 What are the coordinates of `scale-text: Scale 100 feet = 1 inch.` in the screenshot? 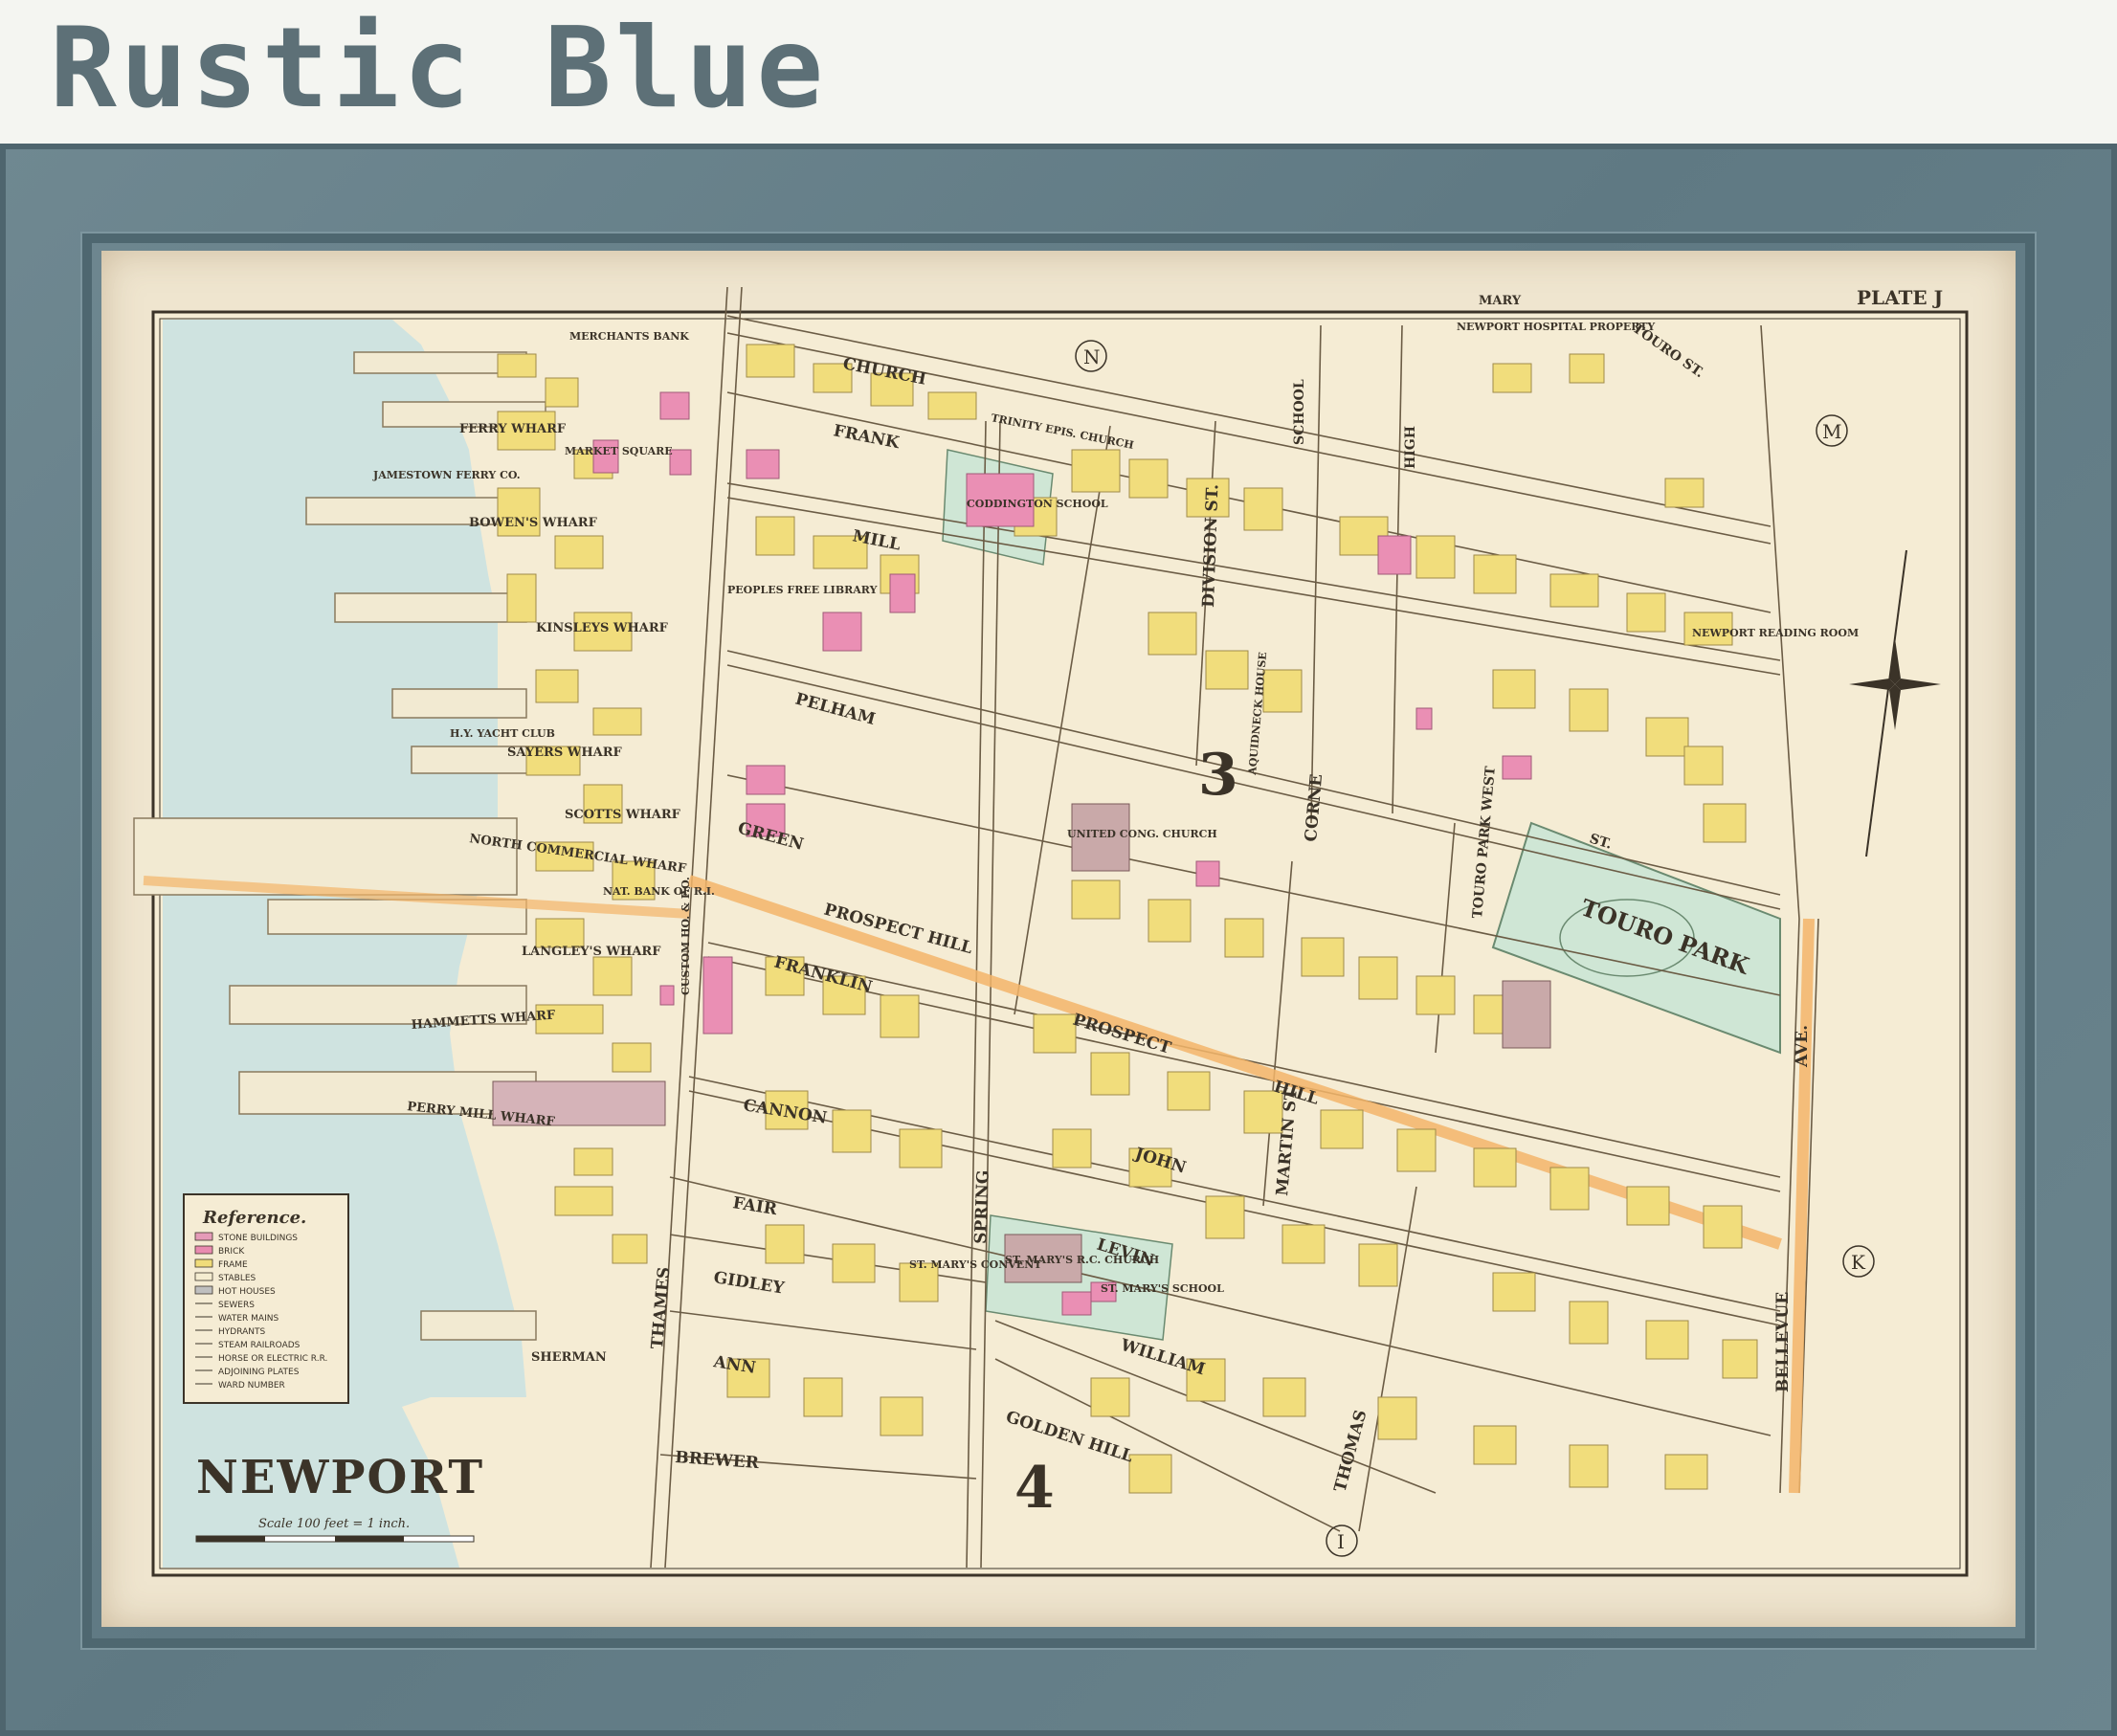 It's located at (334, 1524).